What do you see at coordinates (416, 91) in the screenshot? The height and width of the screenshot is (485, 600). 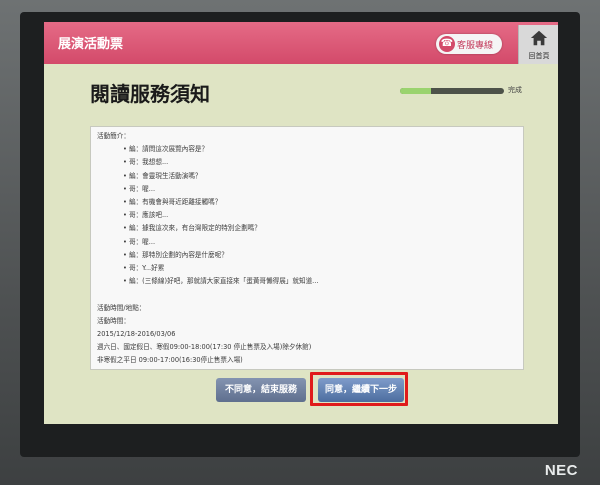 I see `progress-fill` at bounding box center [416, 91].